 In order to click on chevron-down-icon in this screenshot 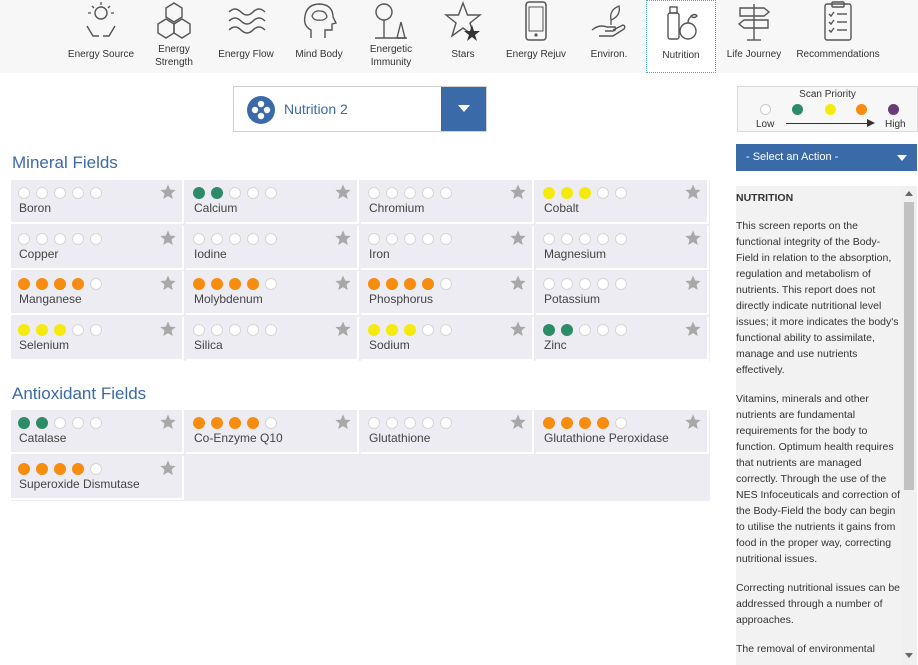, I will do `click(464, 108)`.